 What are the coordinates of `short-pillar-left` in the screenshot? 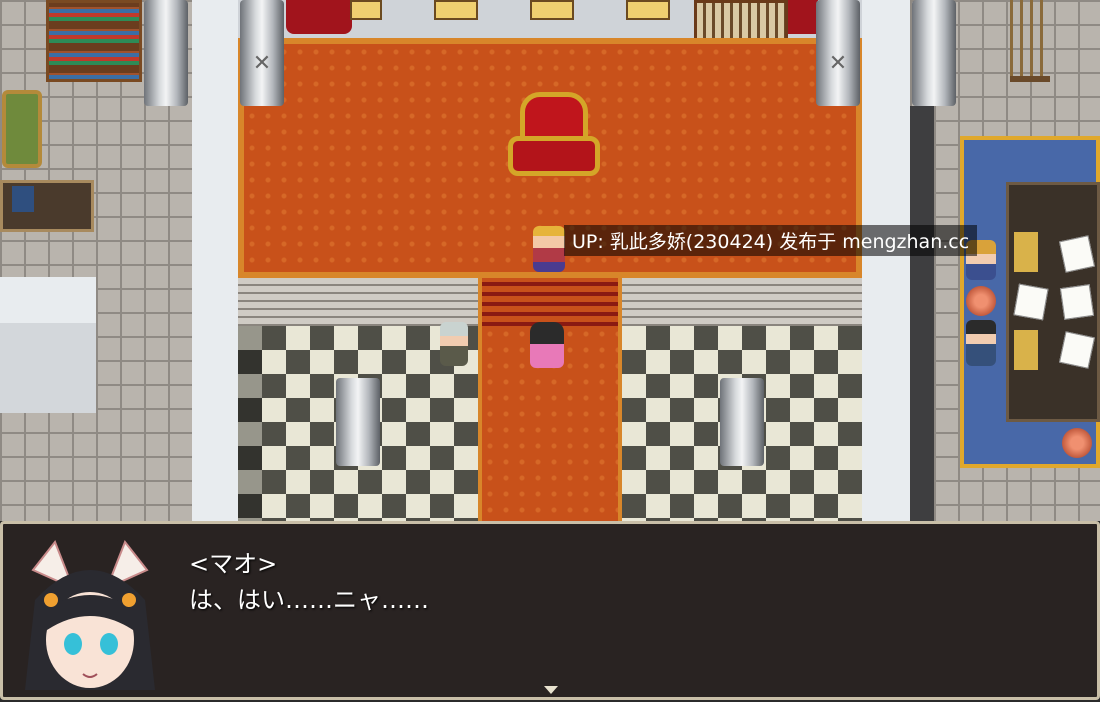 It's located at (358, 422).